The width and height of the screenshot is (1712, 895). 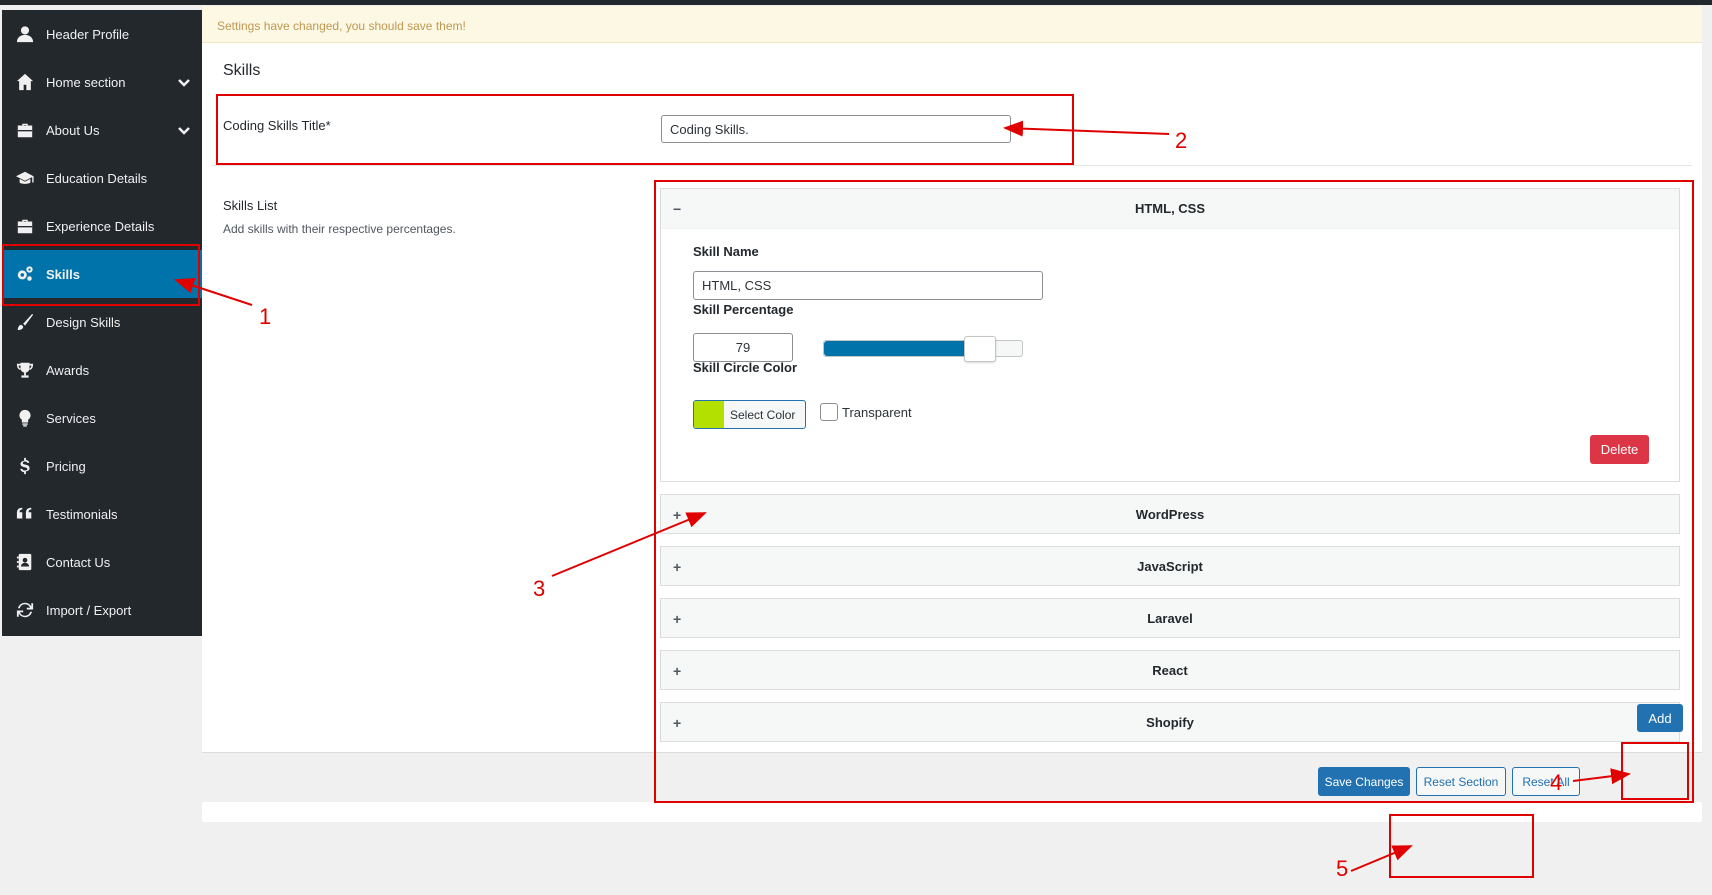 What do you see at coordinates (86, 82) in the screenshot?
I see `sidebar-item-label: Home section` at bounding box center [86, 82].